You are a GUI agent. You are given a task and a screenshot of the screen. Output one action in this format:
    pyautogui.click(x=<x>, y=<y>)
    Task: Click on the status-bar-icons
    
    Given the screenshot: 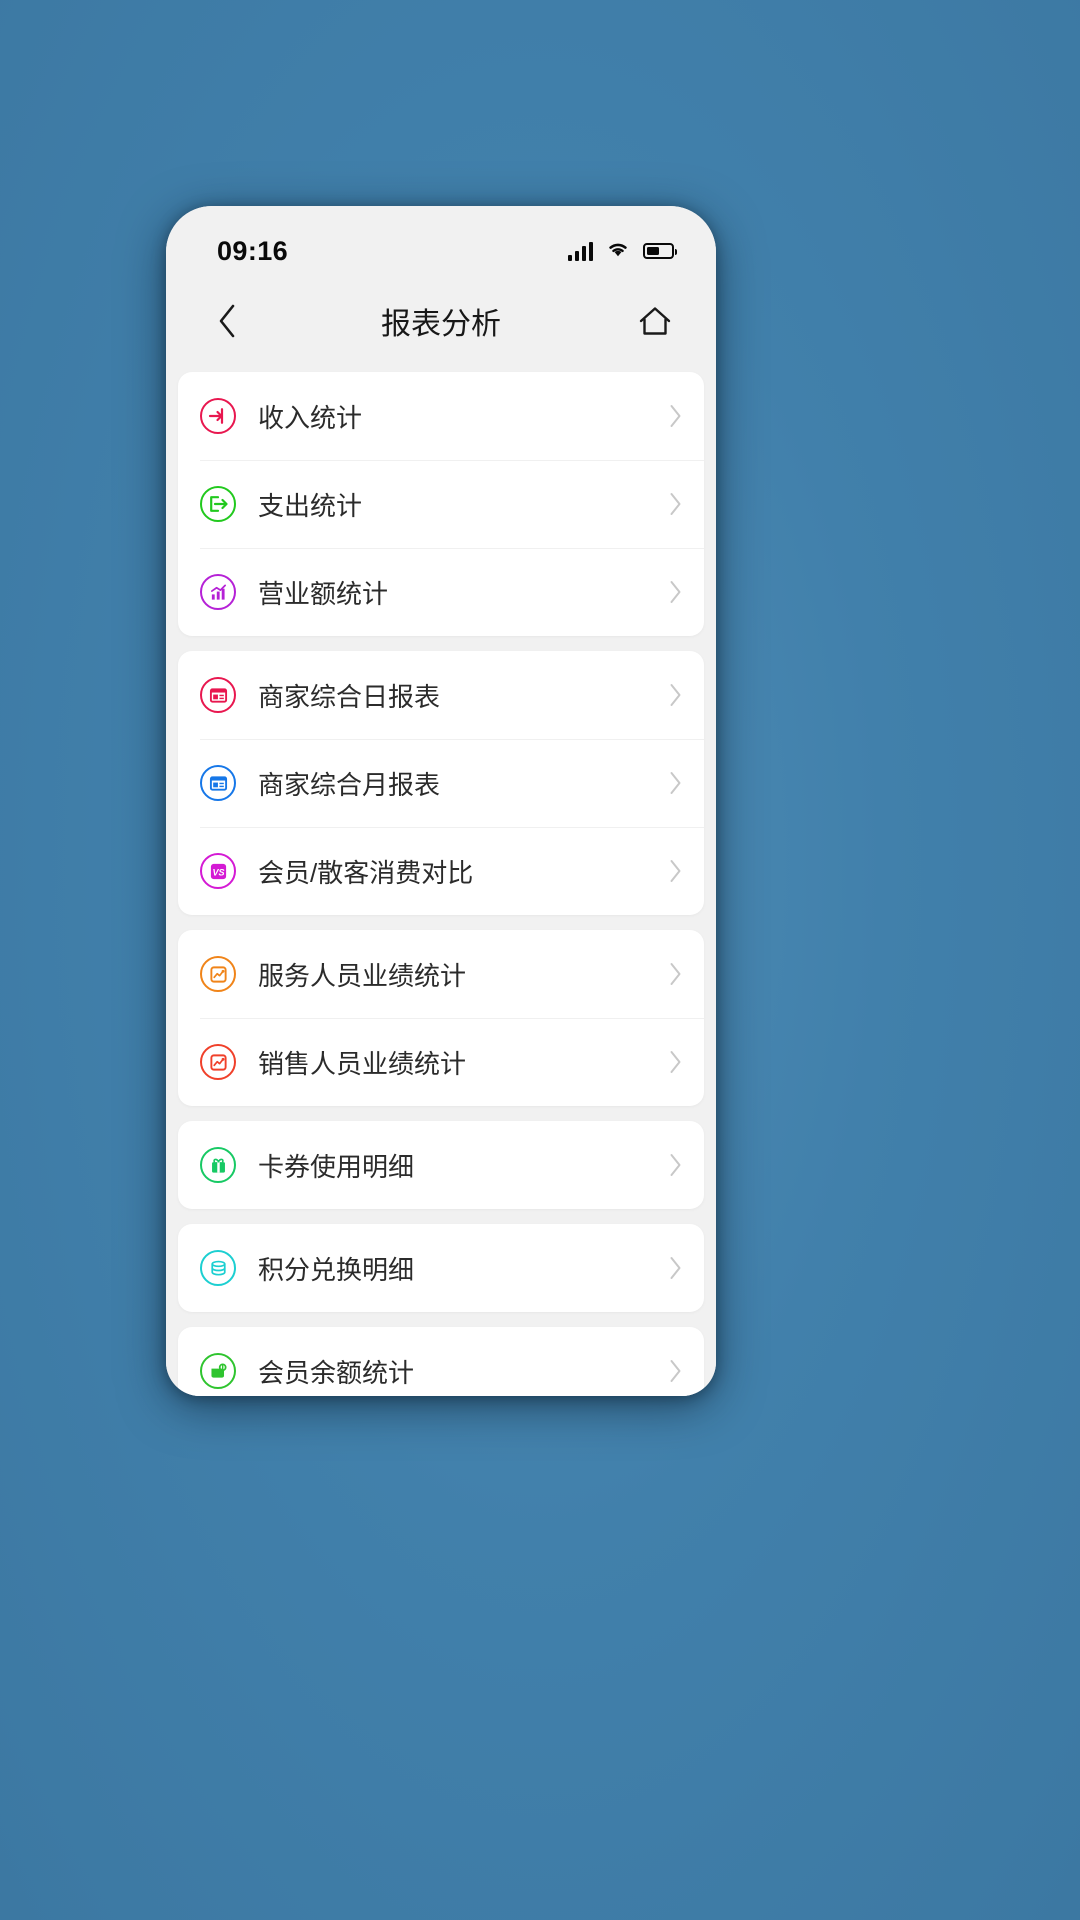 What is the action you would take?
    pyautogui.click(x=622, y=251)
    